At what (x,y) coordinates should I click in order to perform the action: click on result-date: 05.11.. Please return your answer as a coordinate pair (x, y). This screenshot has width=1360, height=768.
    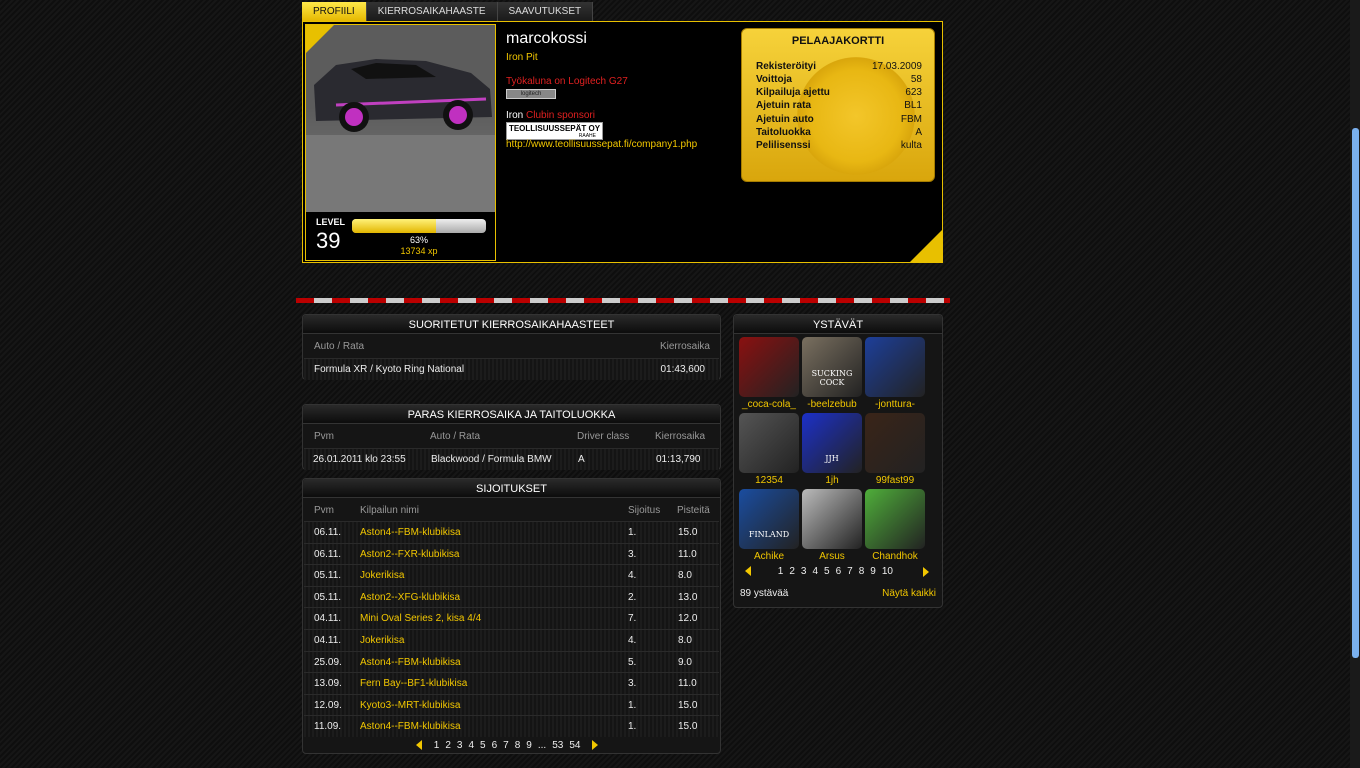
    Looking at the image, I should click on (328, 576).